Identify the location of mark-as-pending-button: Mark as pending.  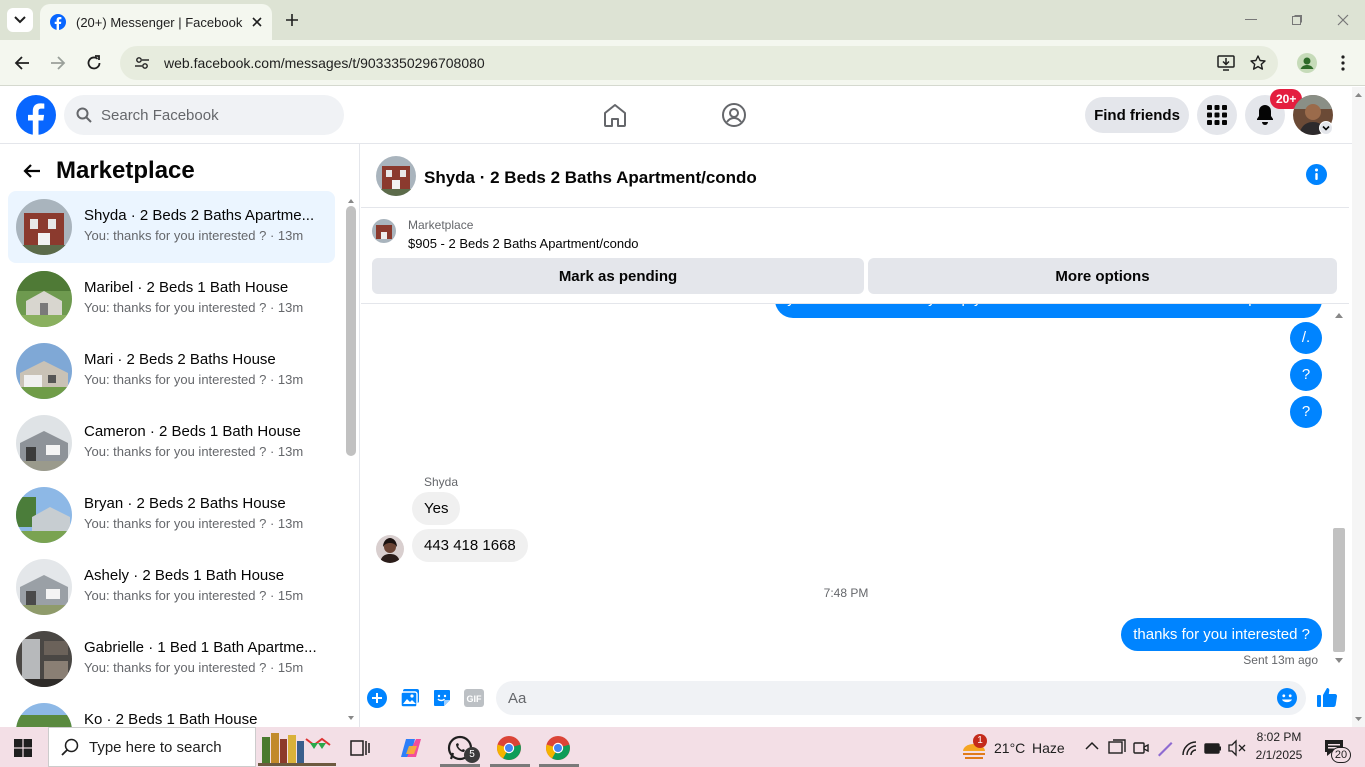
(618, 276).